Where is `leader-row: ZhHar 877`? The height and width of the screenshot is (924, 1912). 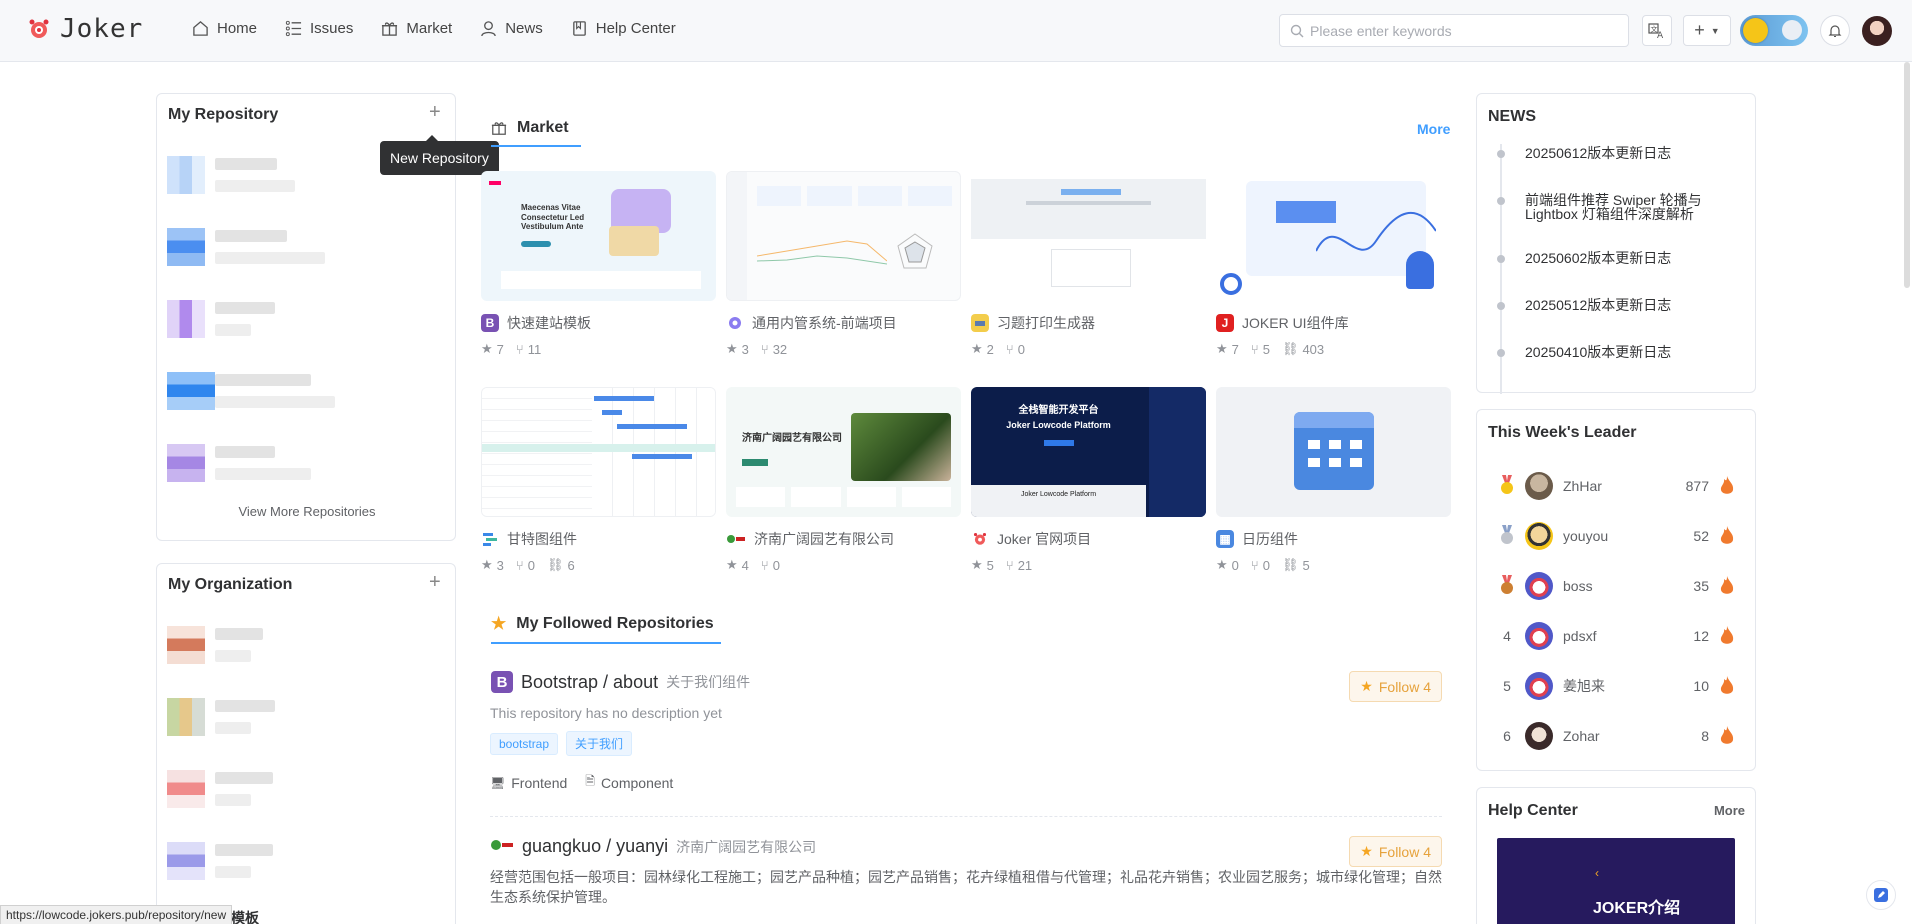 leader-row: ZhHar 877 is located at coordinates (1616, 486).